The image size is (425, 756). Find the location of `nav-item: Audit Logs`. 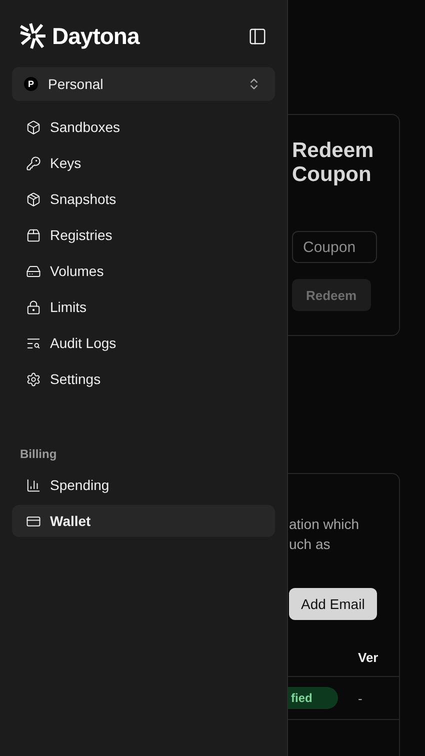

nav-item: Audit Logs is located at coordinates (143, 343).